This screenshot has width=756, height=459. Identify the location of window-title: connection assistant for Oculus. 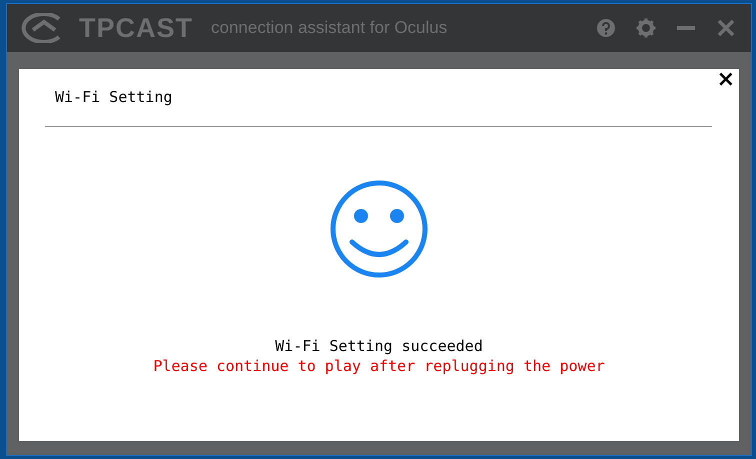
(329, 28).